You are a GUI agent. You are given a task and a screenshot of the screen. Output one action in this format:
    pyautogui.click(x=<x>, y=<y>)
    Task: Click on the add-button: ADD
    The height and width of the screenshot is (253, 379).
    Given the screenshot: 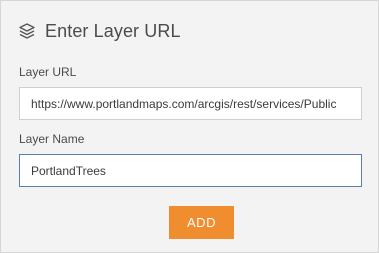 What is the action you would take?
    pyautogui.click(x=201, y=222)
    